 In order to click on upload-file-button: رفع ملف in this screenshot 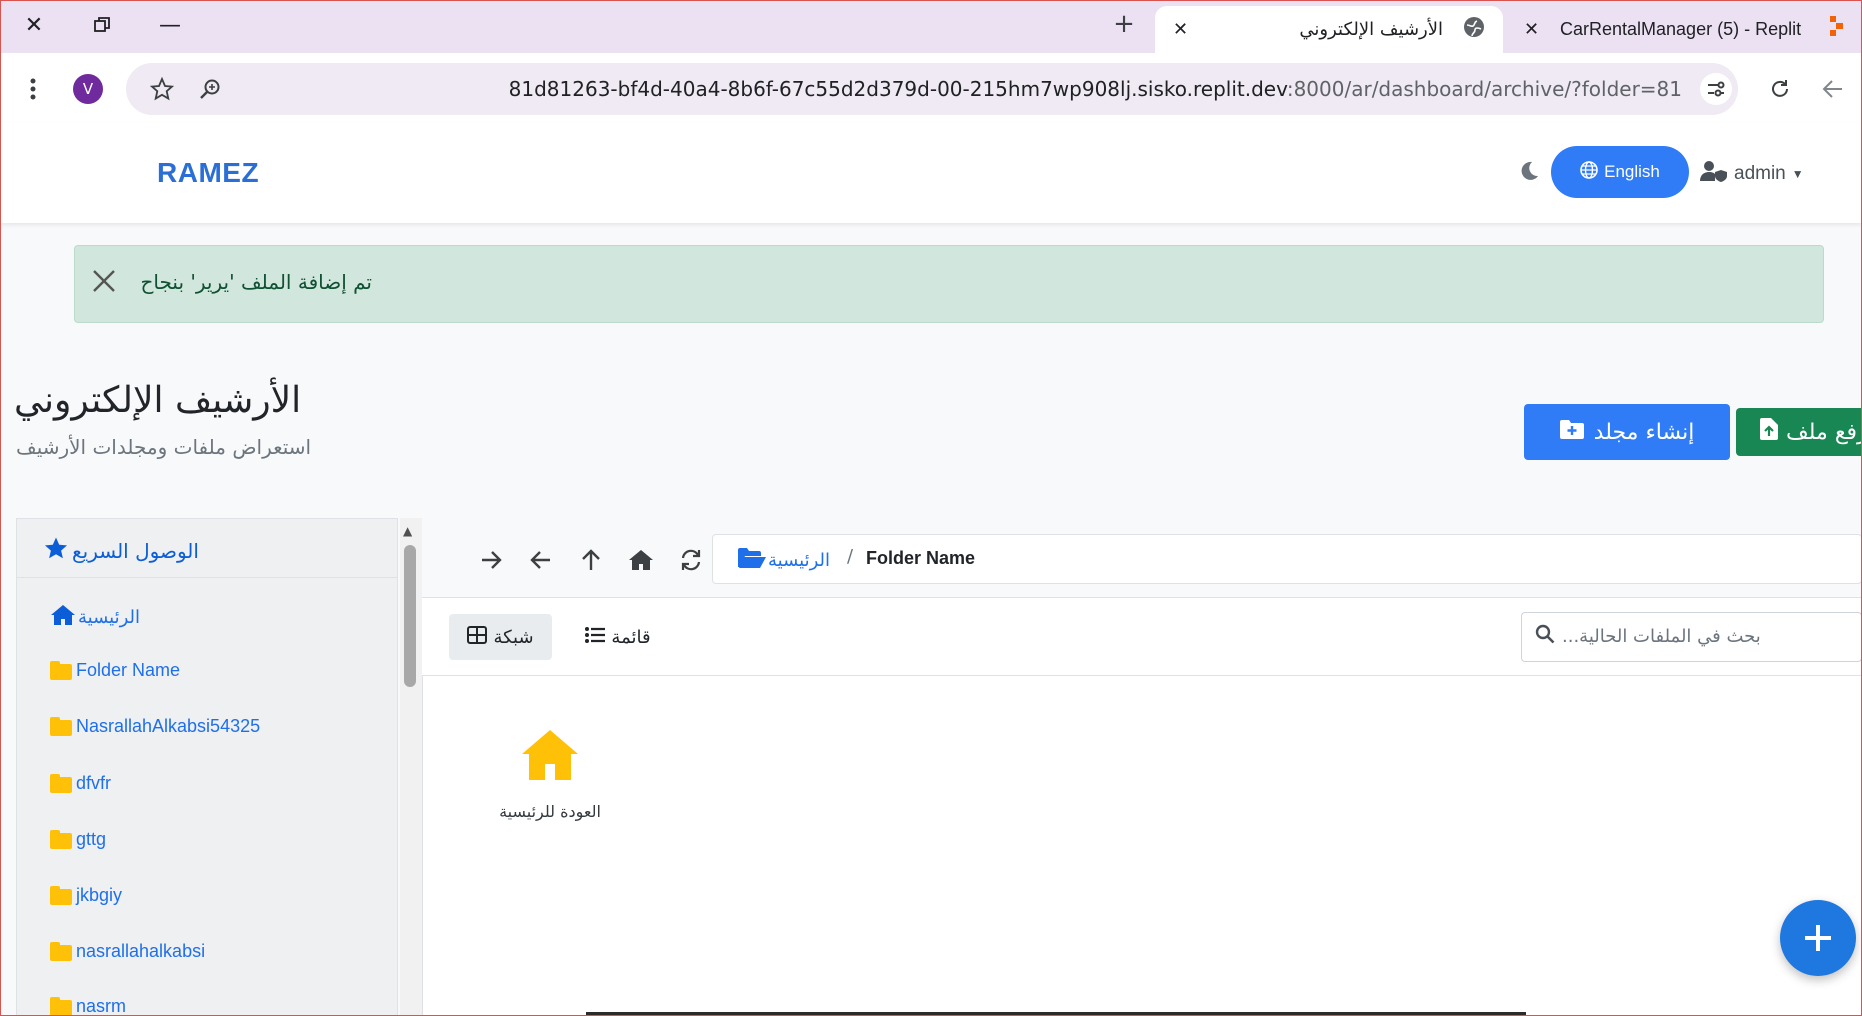, I will do `click(1799, 432)`.